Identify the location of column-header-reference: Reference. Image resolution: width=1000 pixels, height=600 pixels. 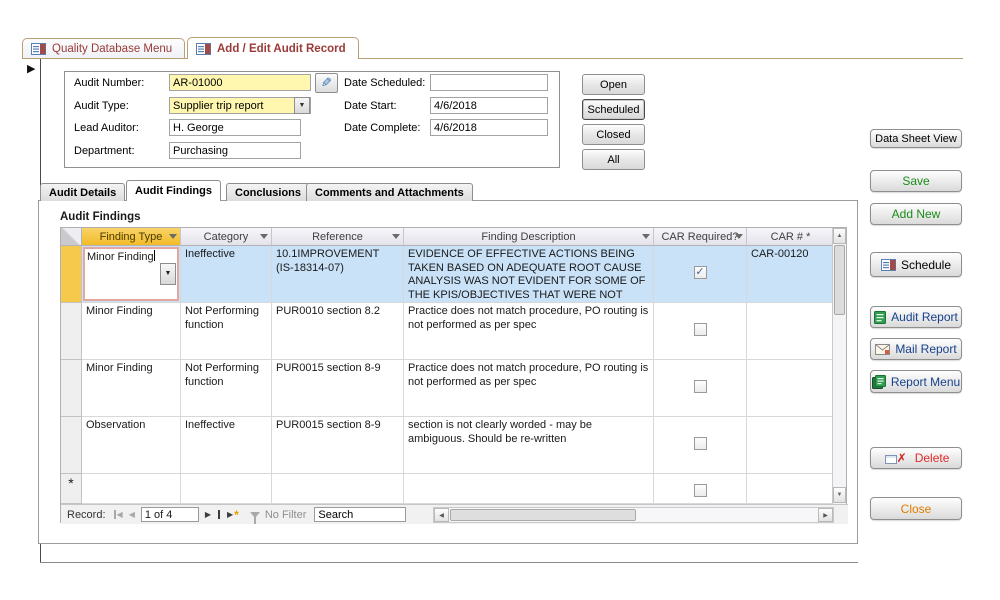
(338, 237).